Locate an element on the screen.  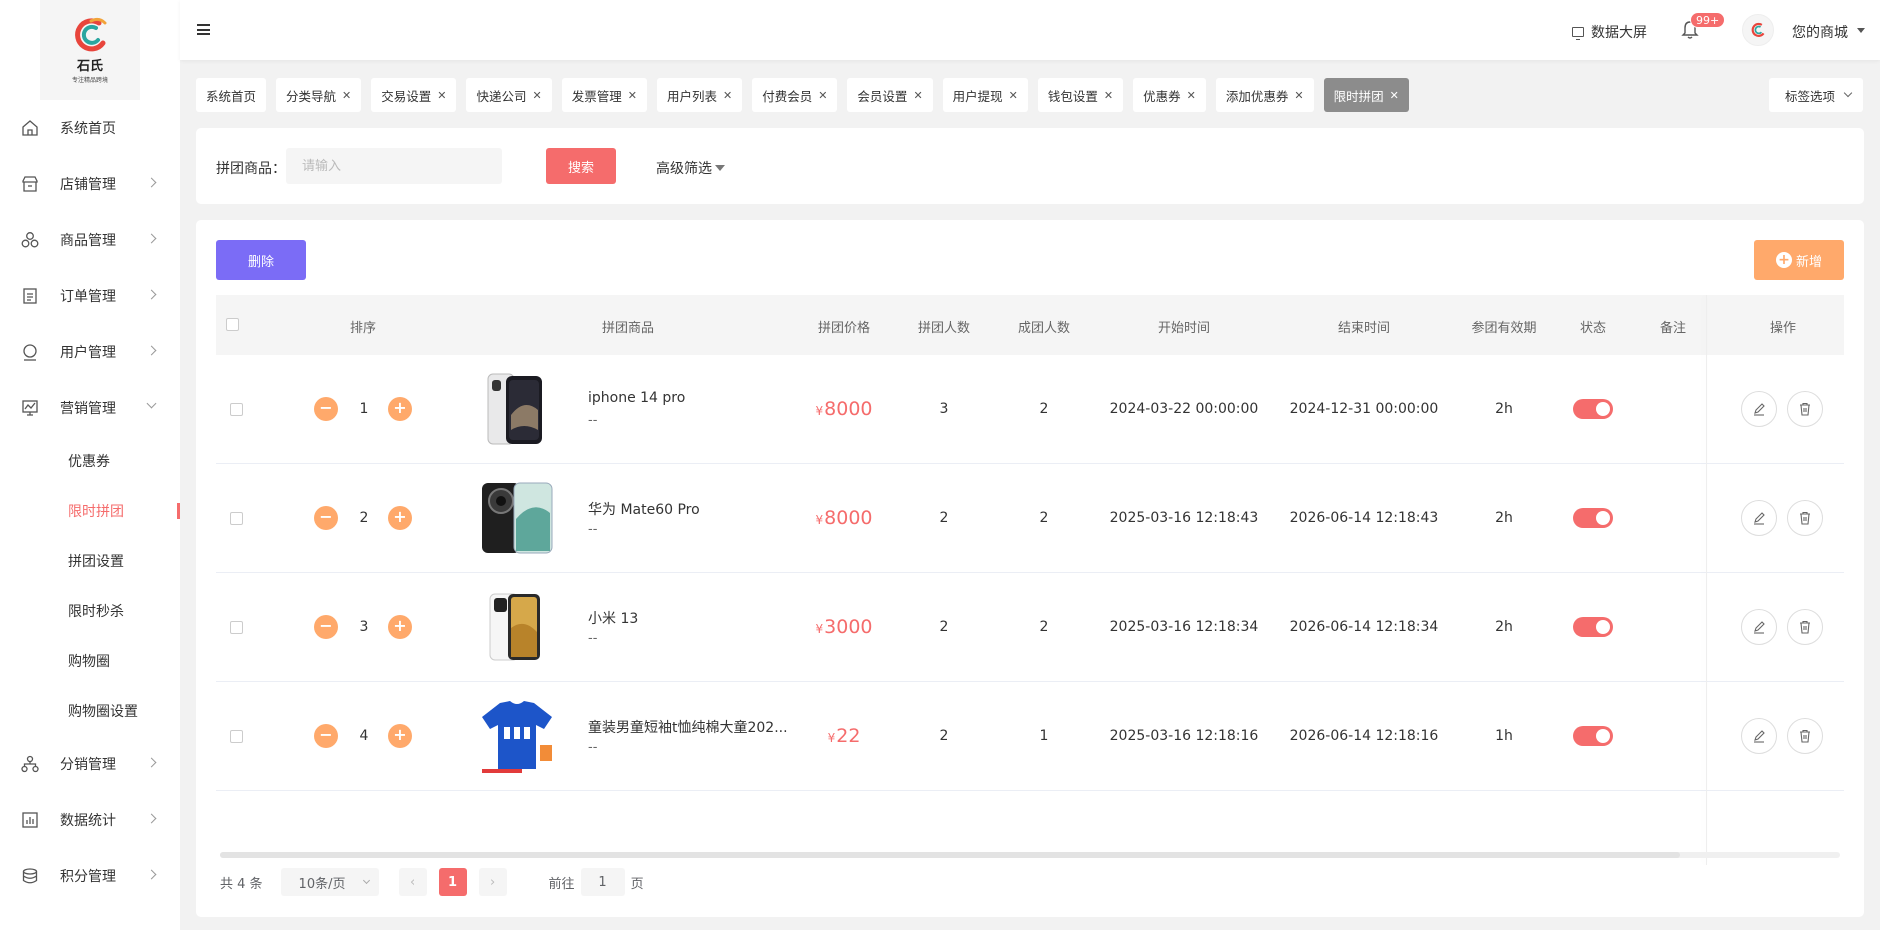
shop-name: 您的商城 is located at coordinates (1820, 32).